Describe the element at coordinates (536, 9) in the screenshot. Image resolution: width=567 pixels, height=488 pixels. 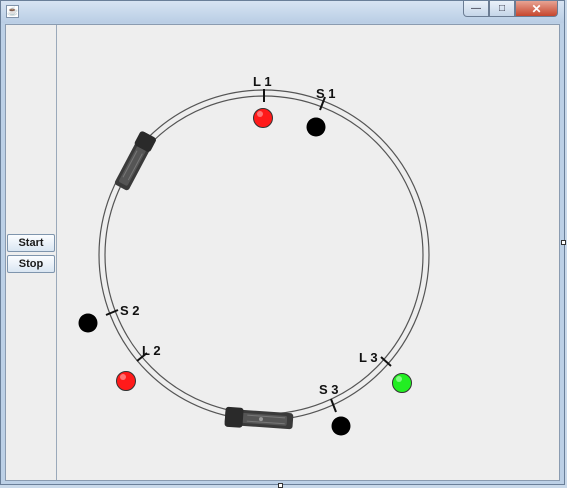
I see `close-icon: ✕` at that location.